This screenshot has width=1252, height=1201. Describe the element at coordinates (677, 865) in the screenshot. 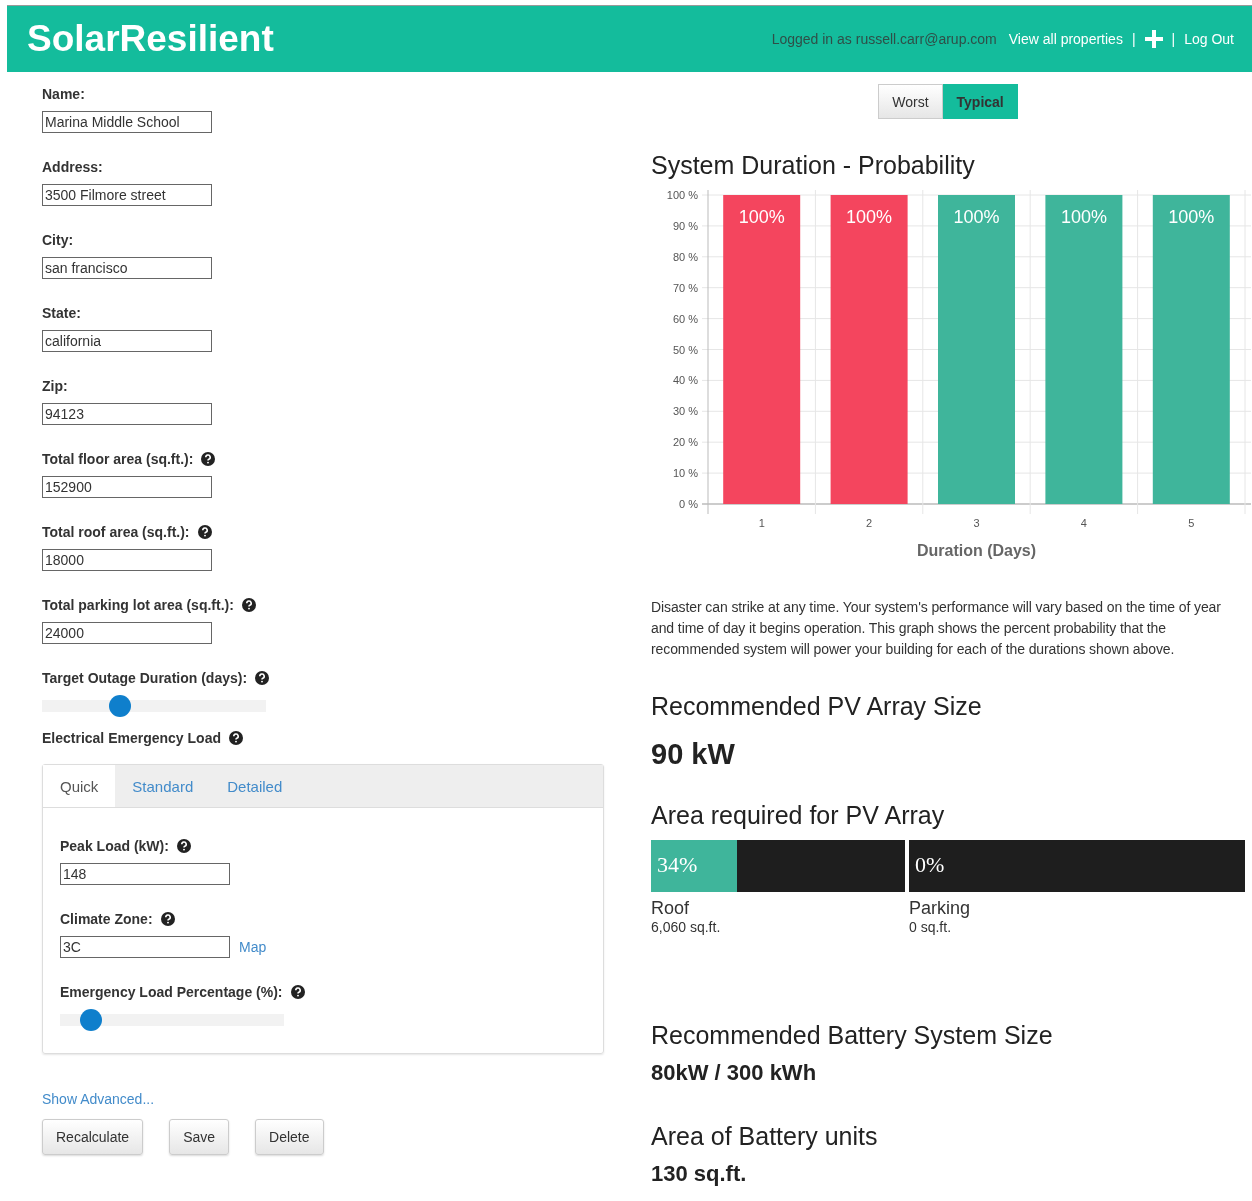

I see `percent-label: 34%` at that location.